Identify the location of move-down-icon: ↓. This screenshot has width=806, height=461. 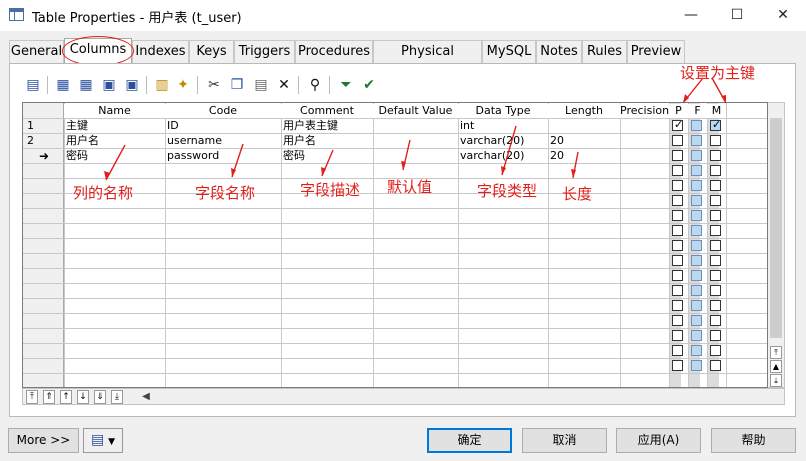
(83, 397).